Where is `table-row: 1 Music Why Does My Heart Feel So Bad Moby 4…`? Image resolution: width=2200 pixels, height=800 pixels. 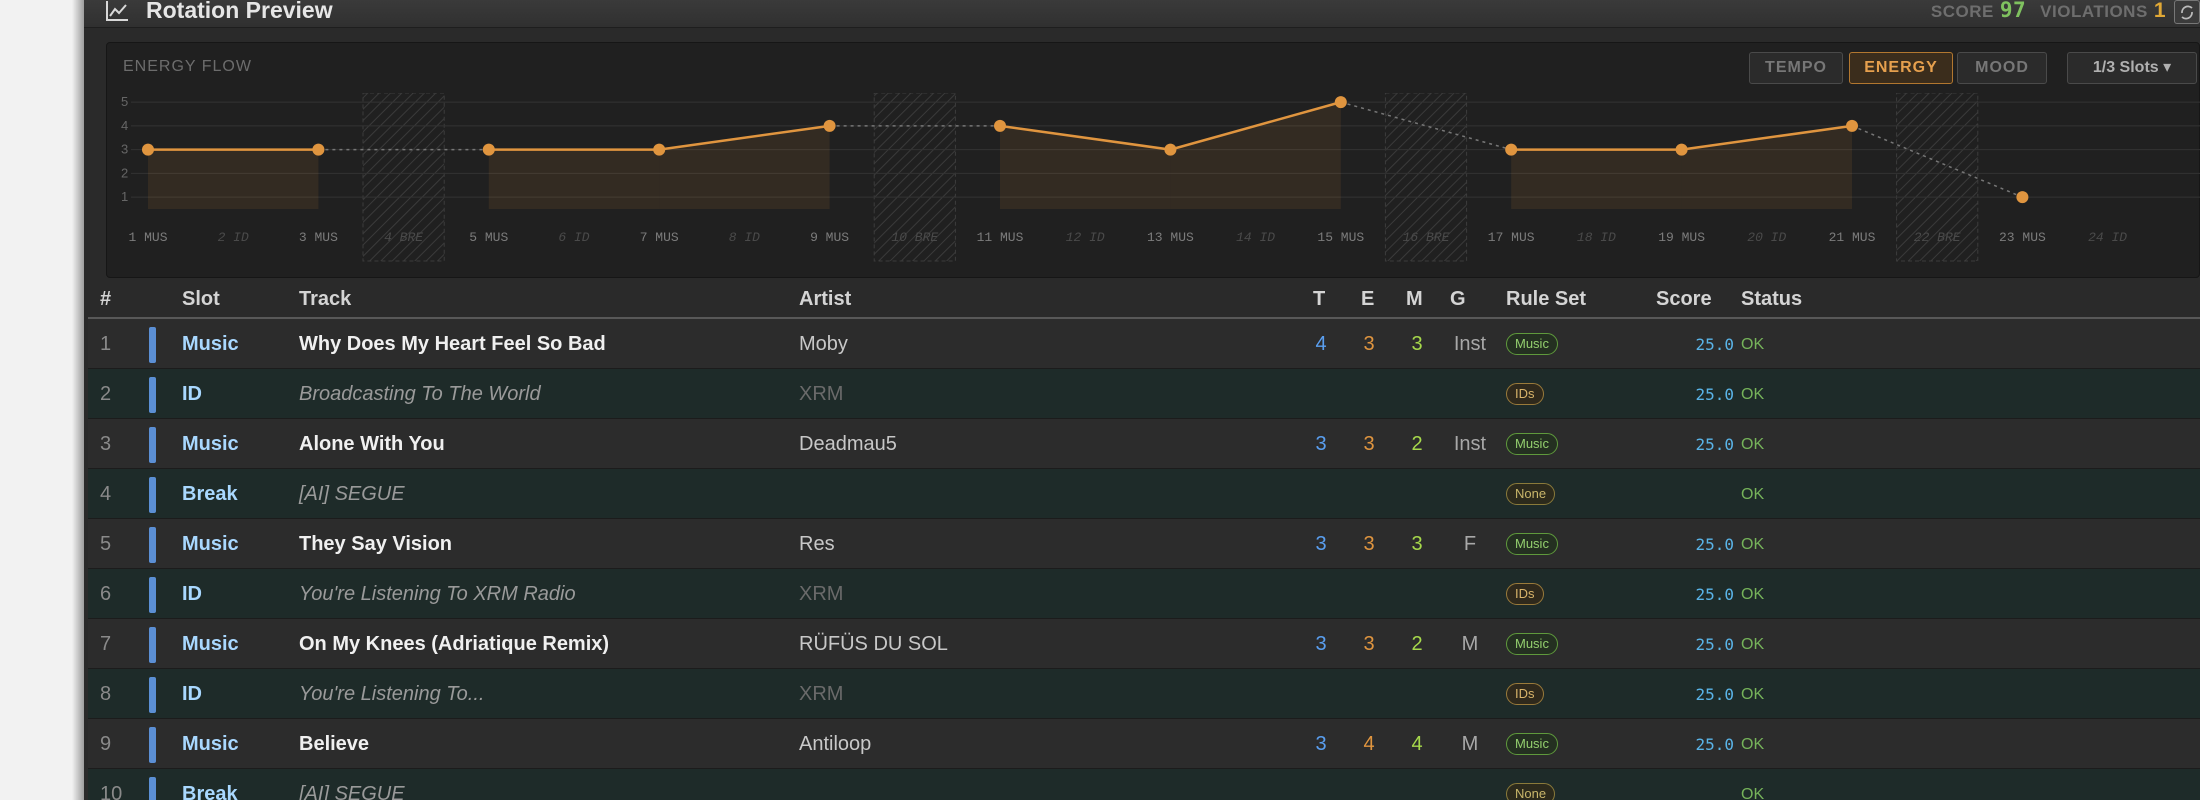
table-row: 1 Music Why Does My Heart Feel So Bad Moby 4… is located at coordinates (1144, 344).